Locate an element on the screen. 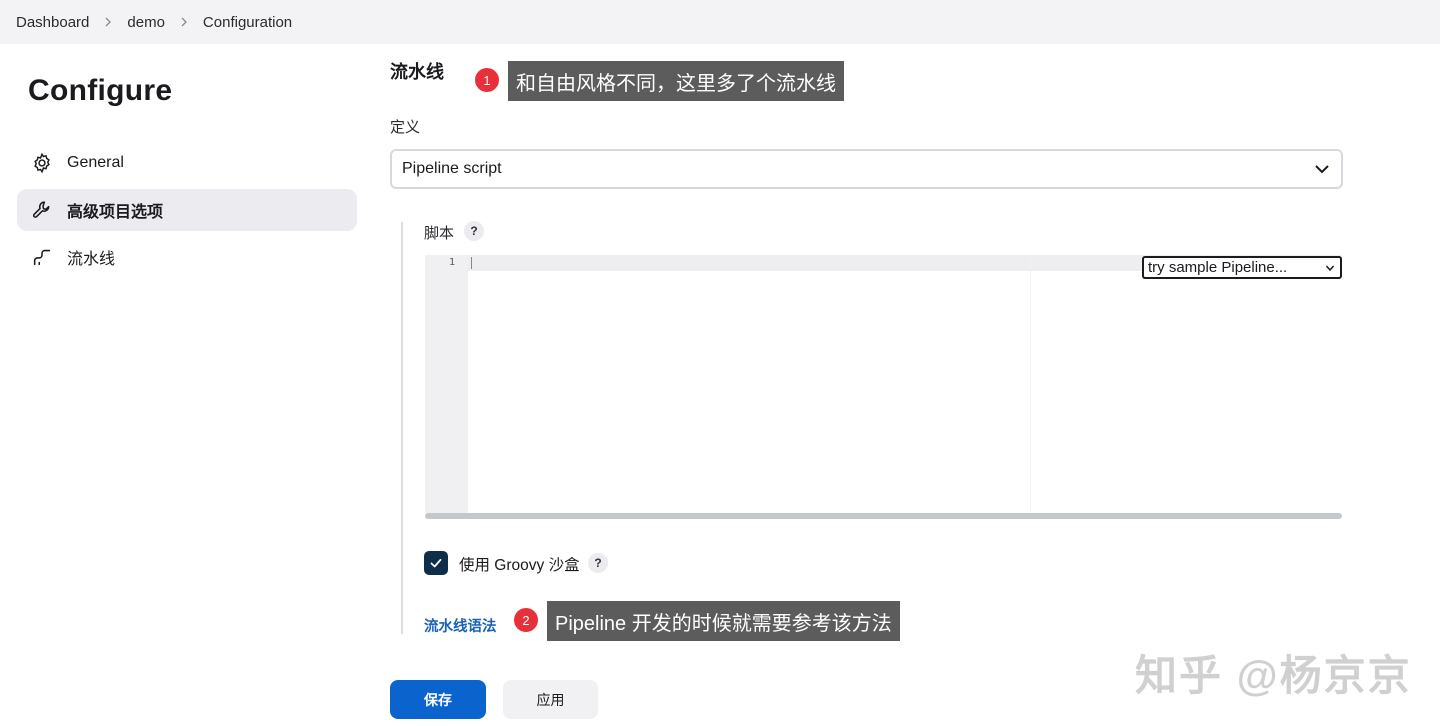 This screenshot has width=1440, height=726. editor-horizontal-scrollbar is located at coordinates (883, 516).